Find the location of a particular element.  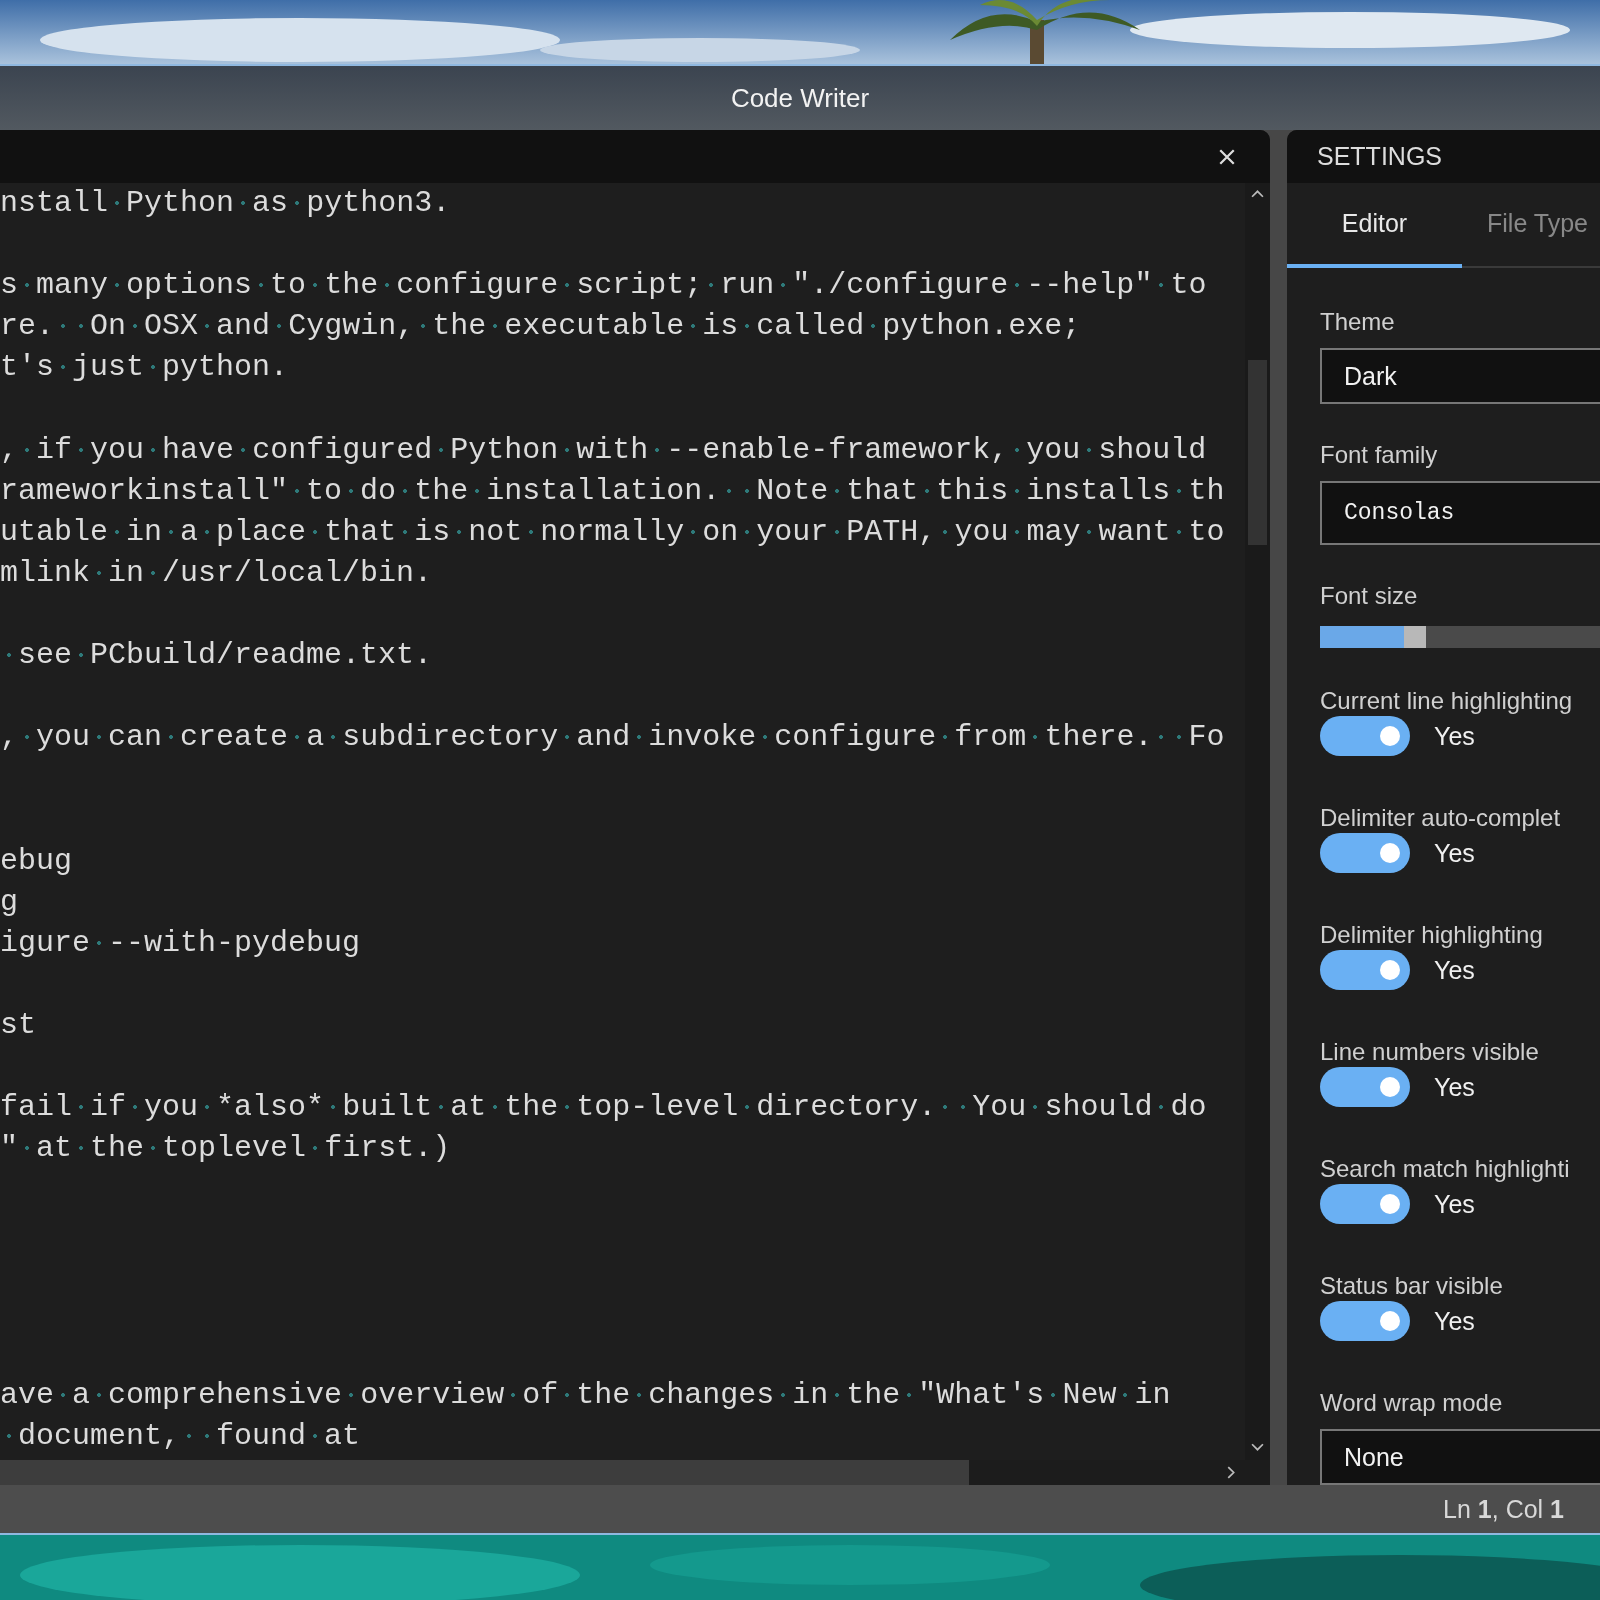

field-label: Font size is located at coordinates (1369, 596).